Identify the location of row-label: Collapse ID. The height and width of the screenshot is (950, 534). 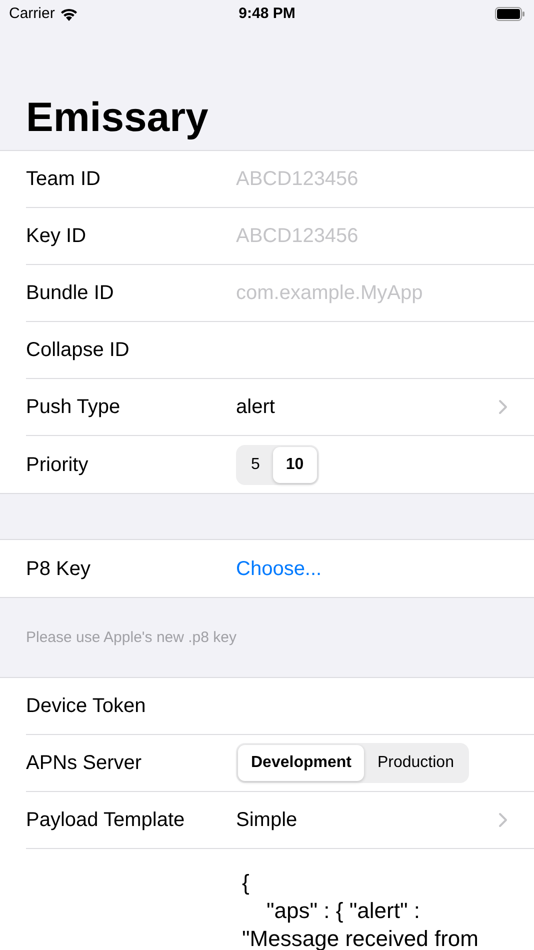
(78, 350).